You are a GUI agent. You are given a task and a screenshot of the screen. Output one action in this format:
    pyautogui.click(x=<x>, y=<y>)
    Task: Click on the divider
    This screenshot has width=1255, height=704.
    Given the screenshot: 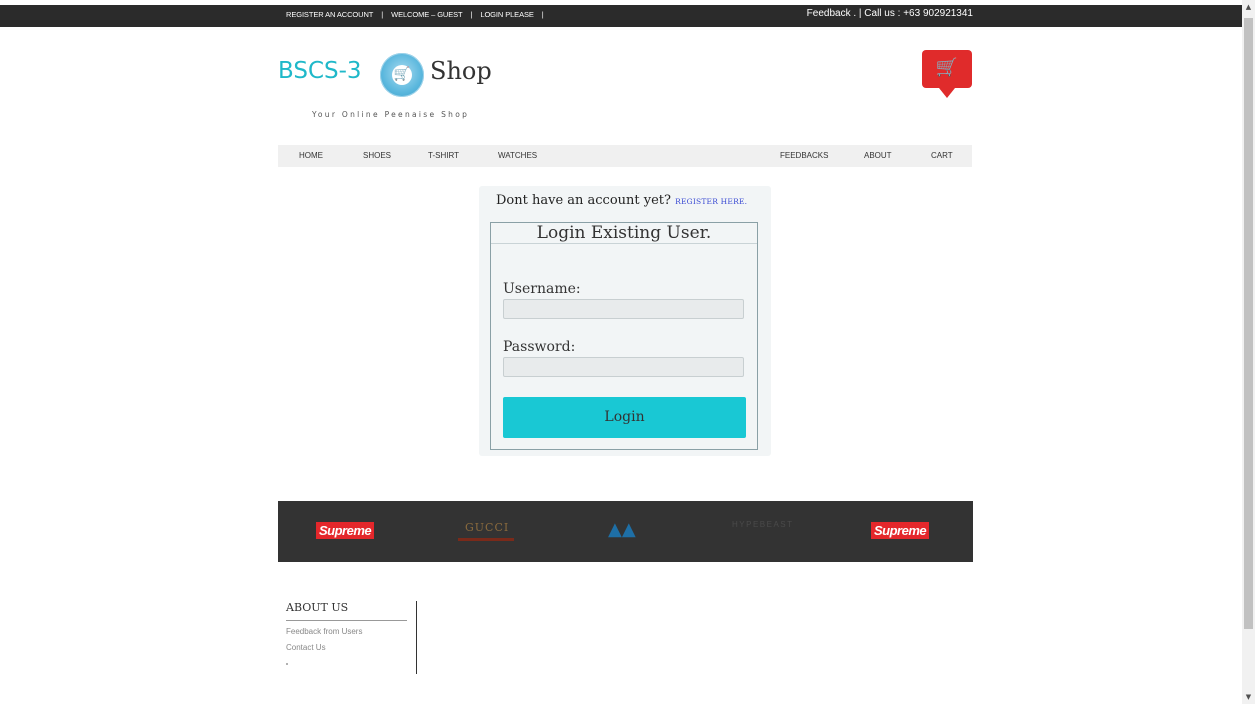 What is the action you would take?
    pyautogui.click(x=346, y=620)
    